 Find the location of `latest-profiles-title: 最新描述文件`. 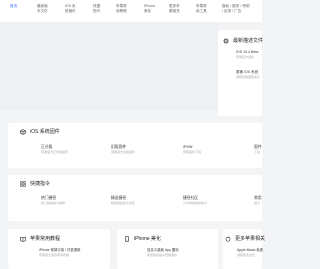

latest-profiles-title: 最新描述文件 is located at coordinates (243, 40).